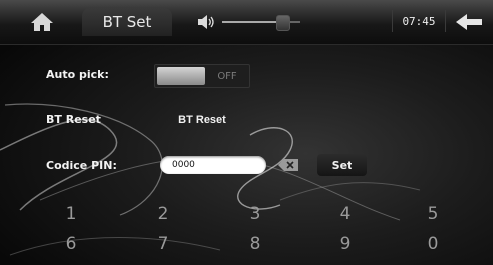 The image size is (493, 265). I want to click on keypad-key: 7, so click(163, 244).